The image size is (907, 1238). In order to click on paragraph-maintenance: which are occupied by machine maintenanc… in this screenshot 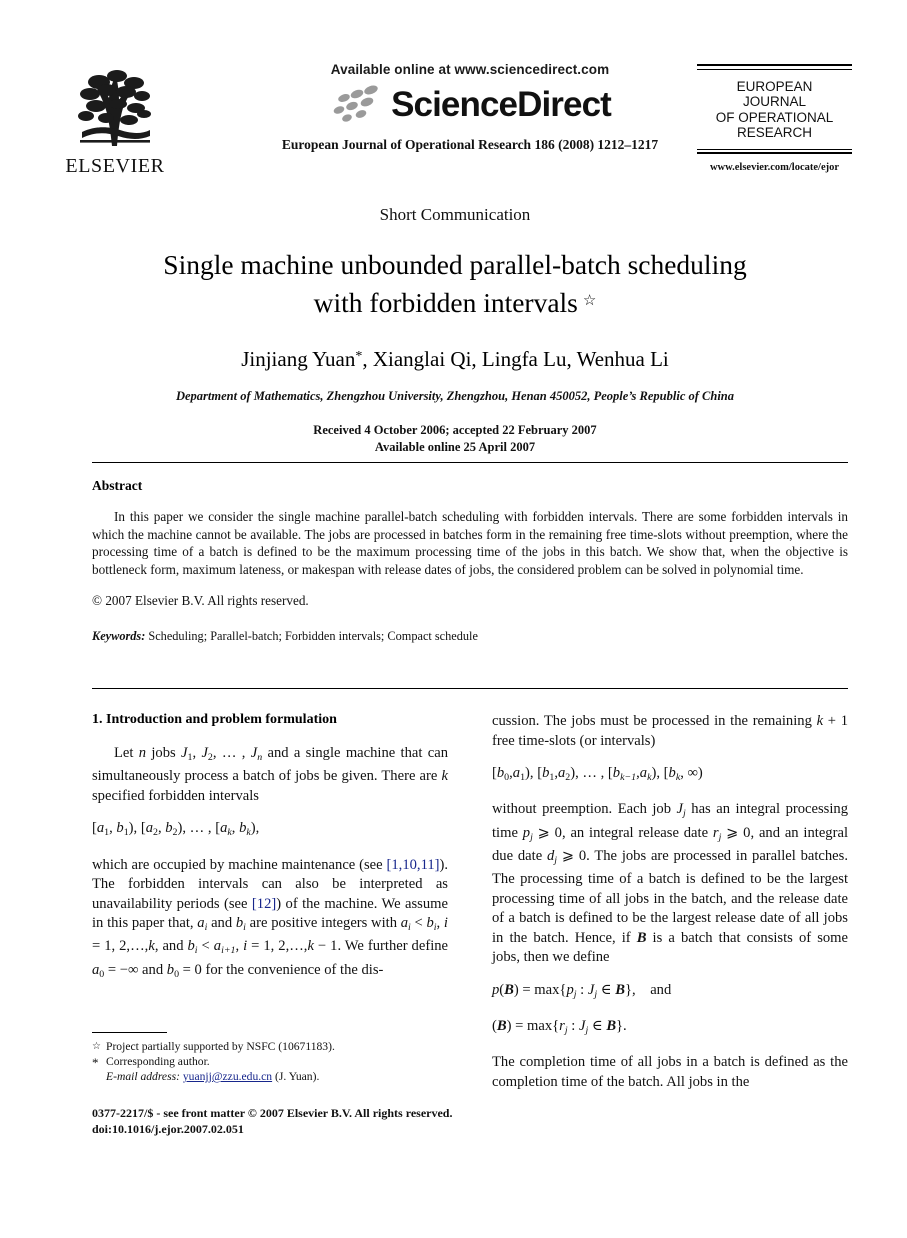, I will do `click(270, 918)`.